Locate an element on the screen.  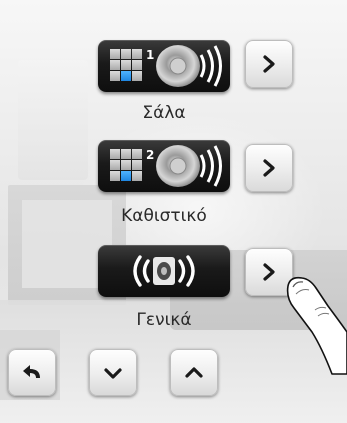
back-button is located at coordinates (32, 372).